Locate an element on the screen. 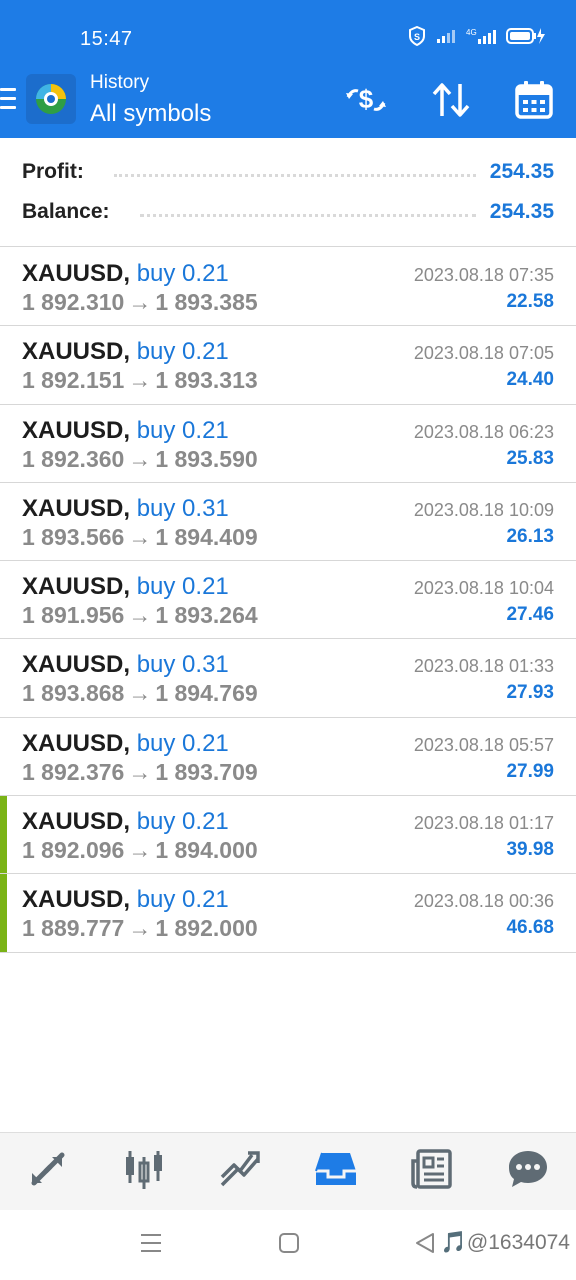 Image resolution: width=576 pixels, height=1280 pixels. sort-icon is located at coordinates (451, 100).